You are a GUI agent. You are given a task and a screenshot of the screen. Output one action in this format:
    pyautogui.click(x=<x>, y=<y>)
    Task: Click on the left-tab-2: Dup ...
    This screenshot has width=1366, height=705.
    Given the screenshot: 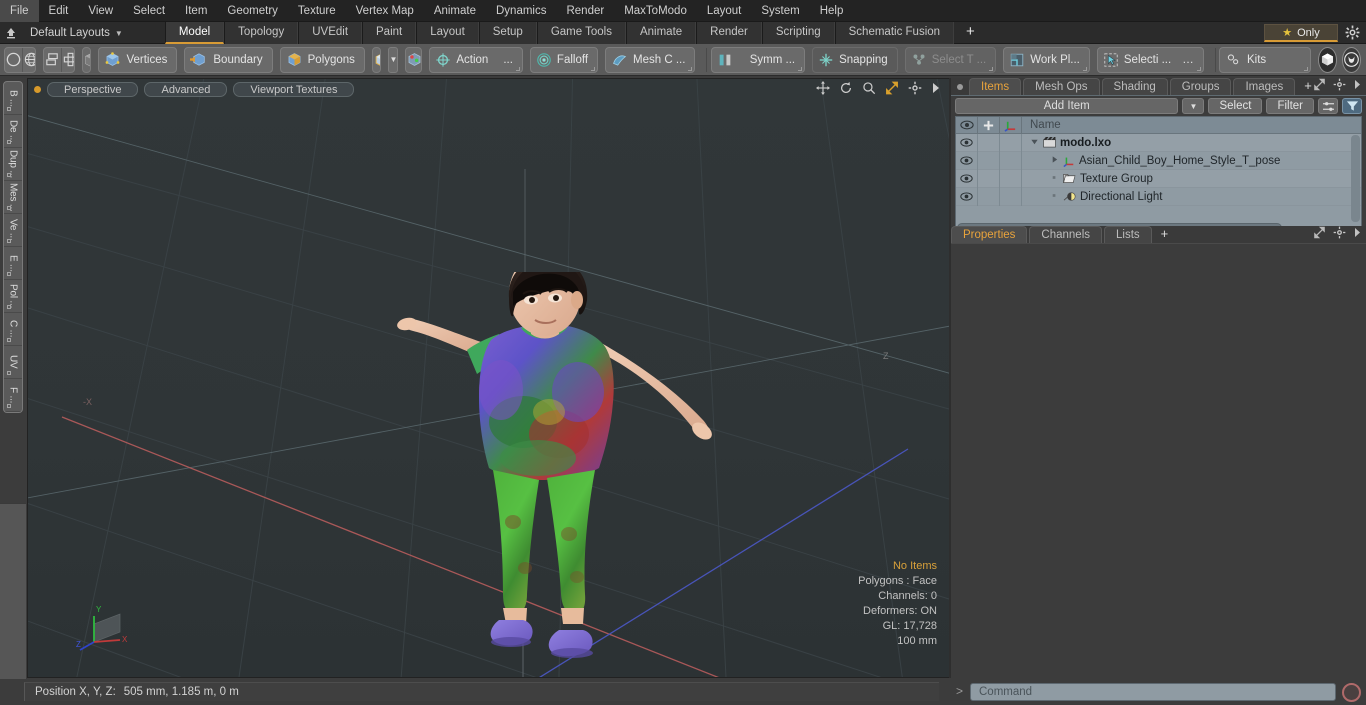 What is the action you would take?
    pyautogui.click(x=13, y=164)
    